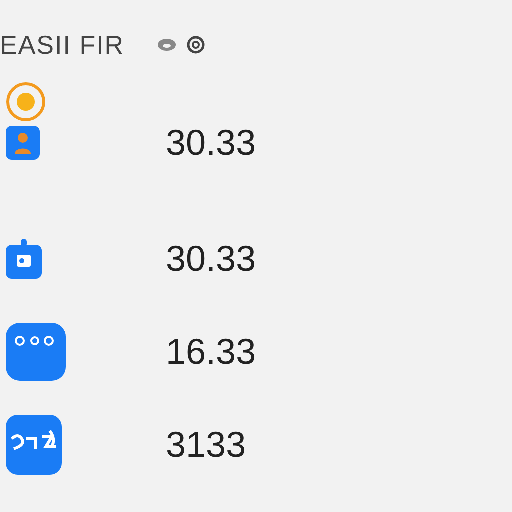  I want to click on person-icon, so click(23, 143).